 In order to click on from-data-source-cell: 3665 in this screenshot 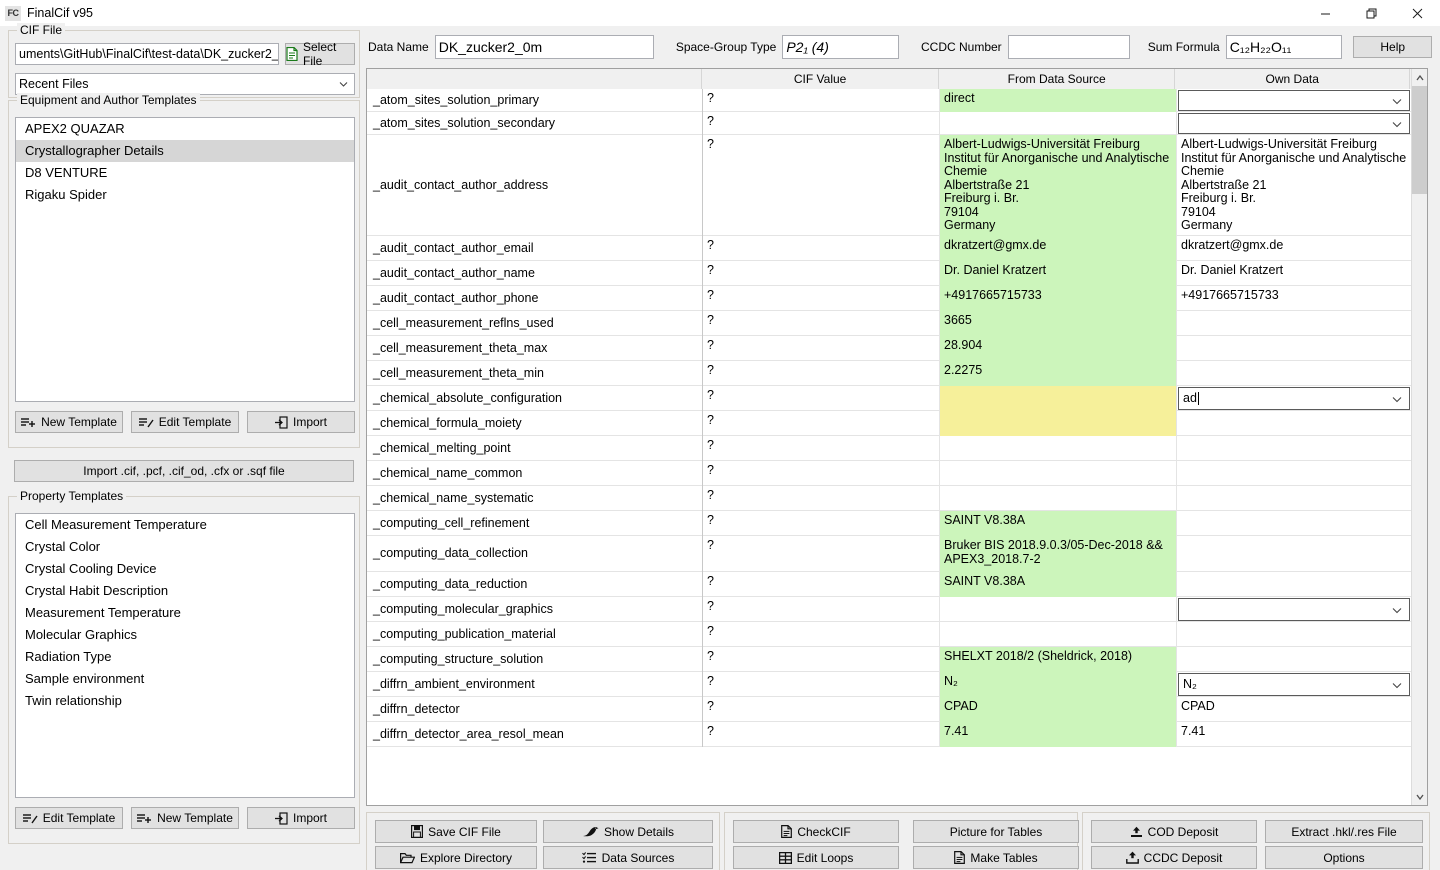, I will do `click(1058, 323)`.